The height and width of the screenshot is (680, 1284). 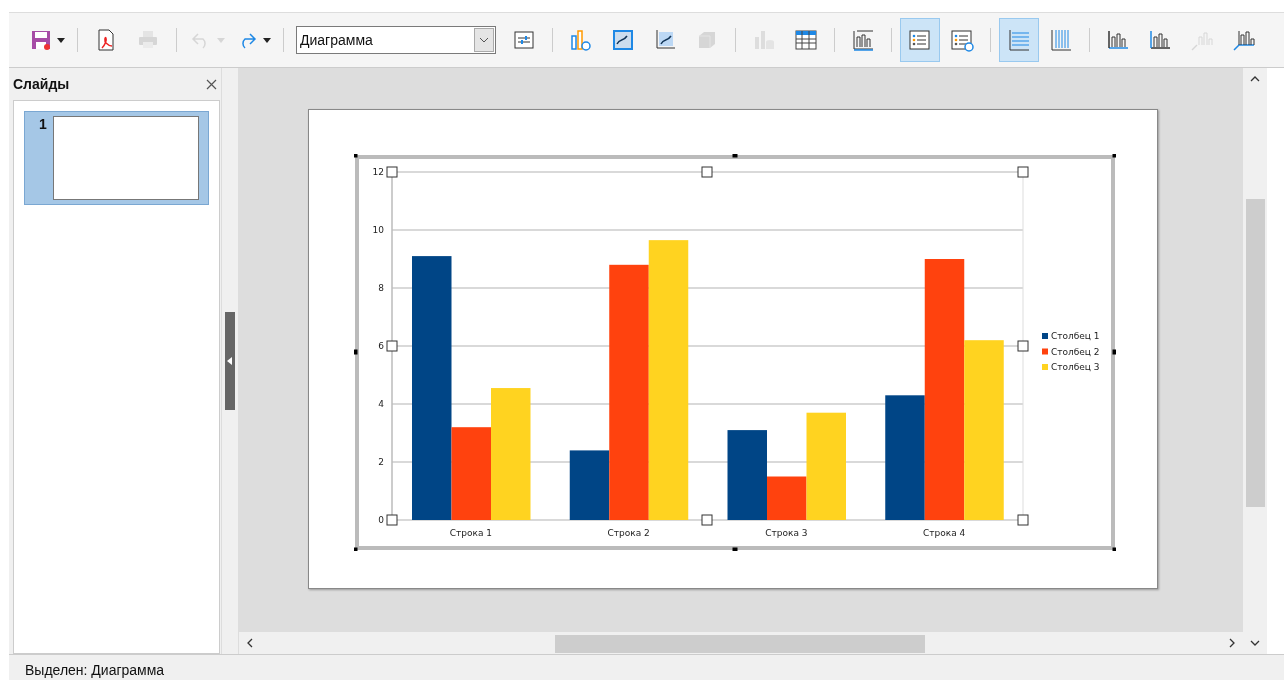 I want to click on axis-label: Строка 1, so click(x=470, y=533).